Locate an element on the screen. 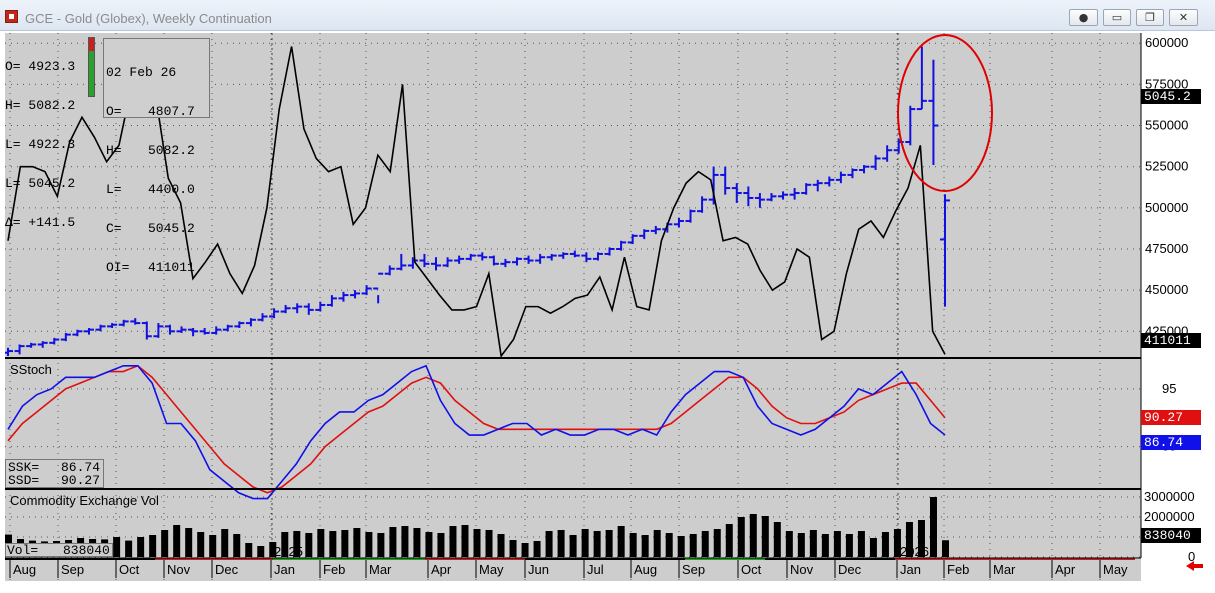 The width and height of the screenshot is (1215, 593). vol-label: Vol= is located at coordinates (23, 550).